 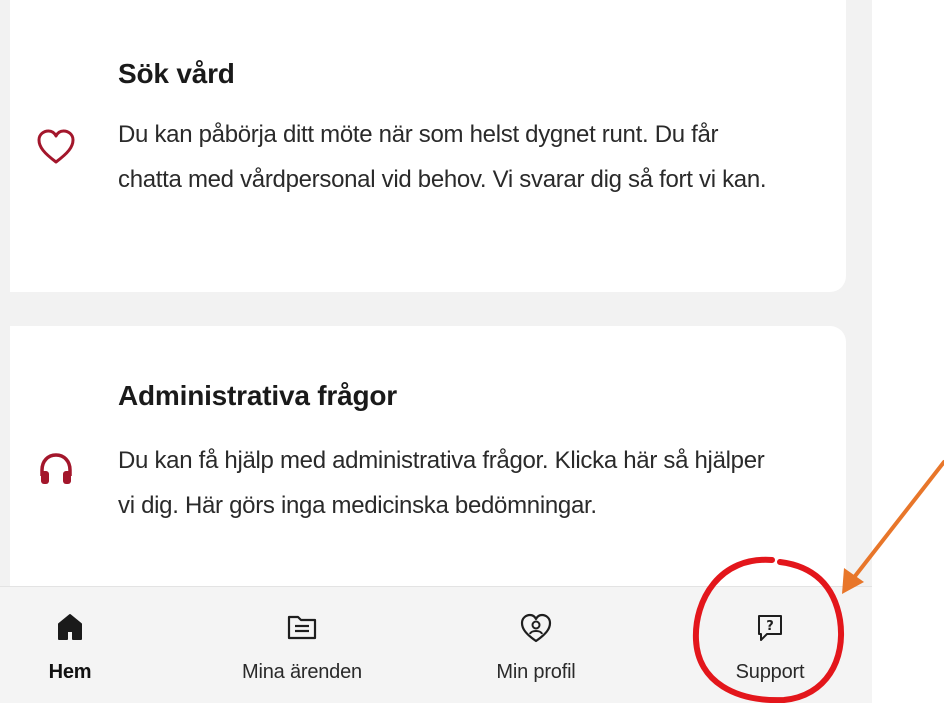 I want to click on heart-icon, so click(x=56, y=149).